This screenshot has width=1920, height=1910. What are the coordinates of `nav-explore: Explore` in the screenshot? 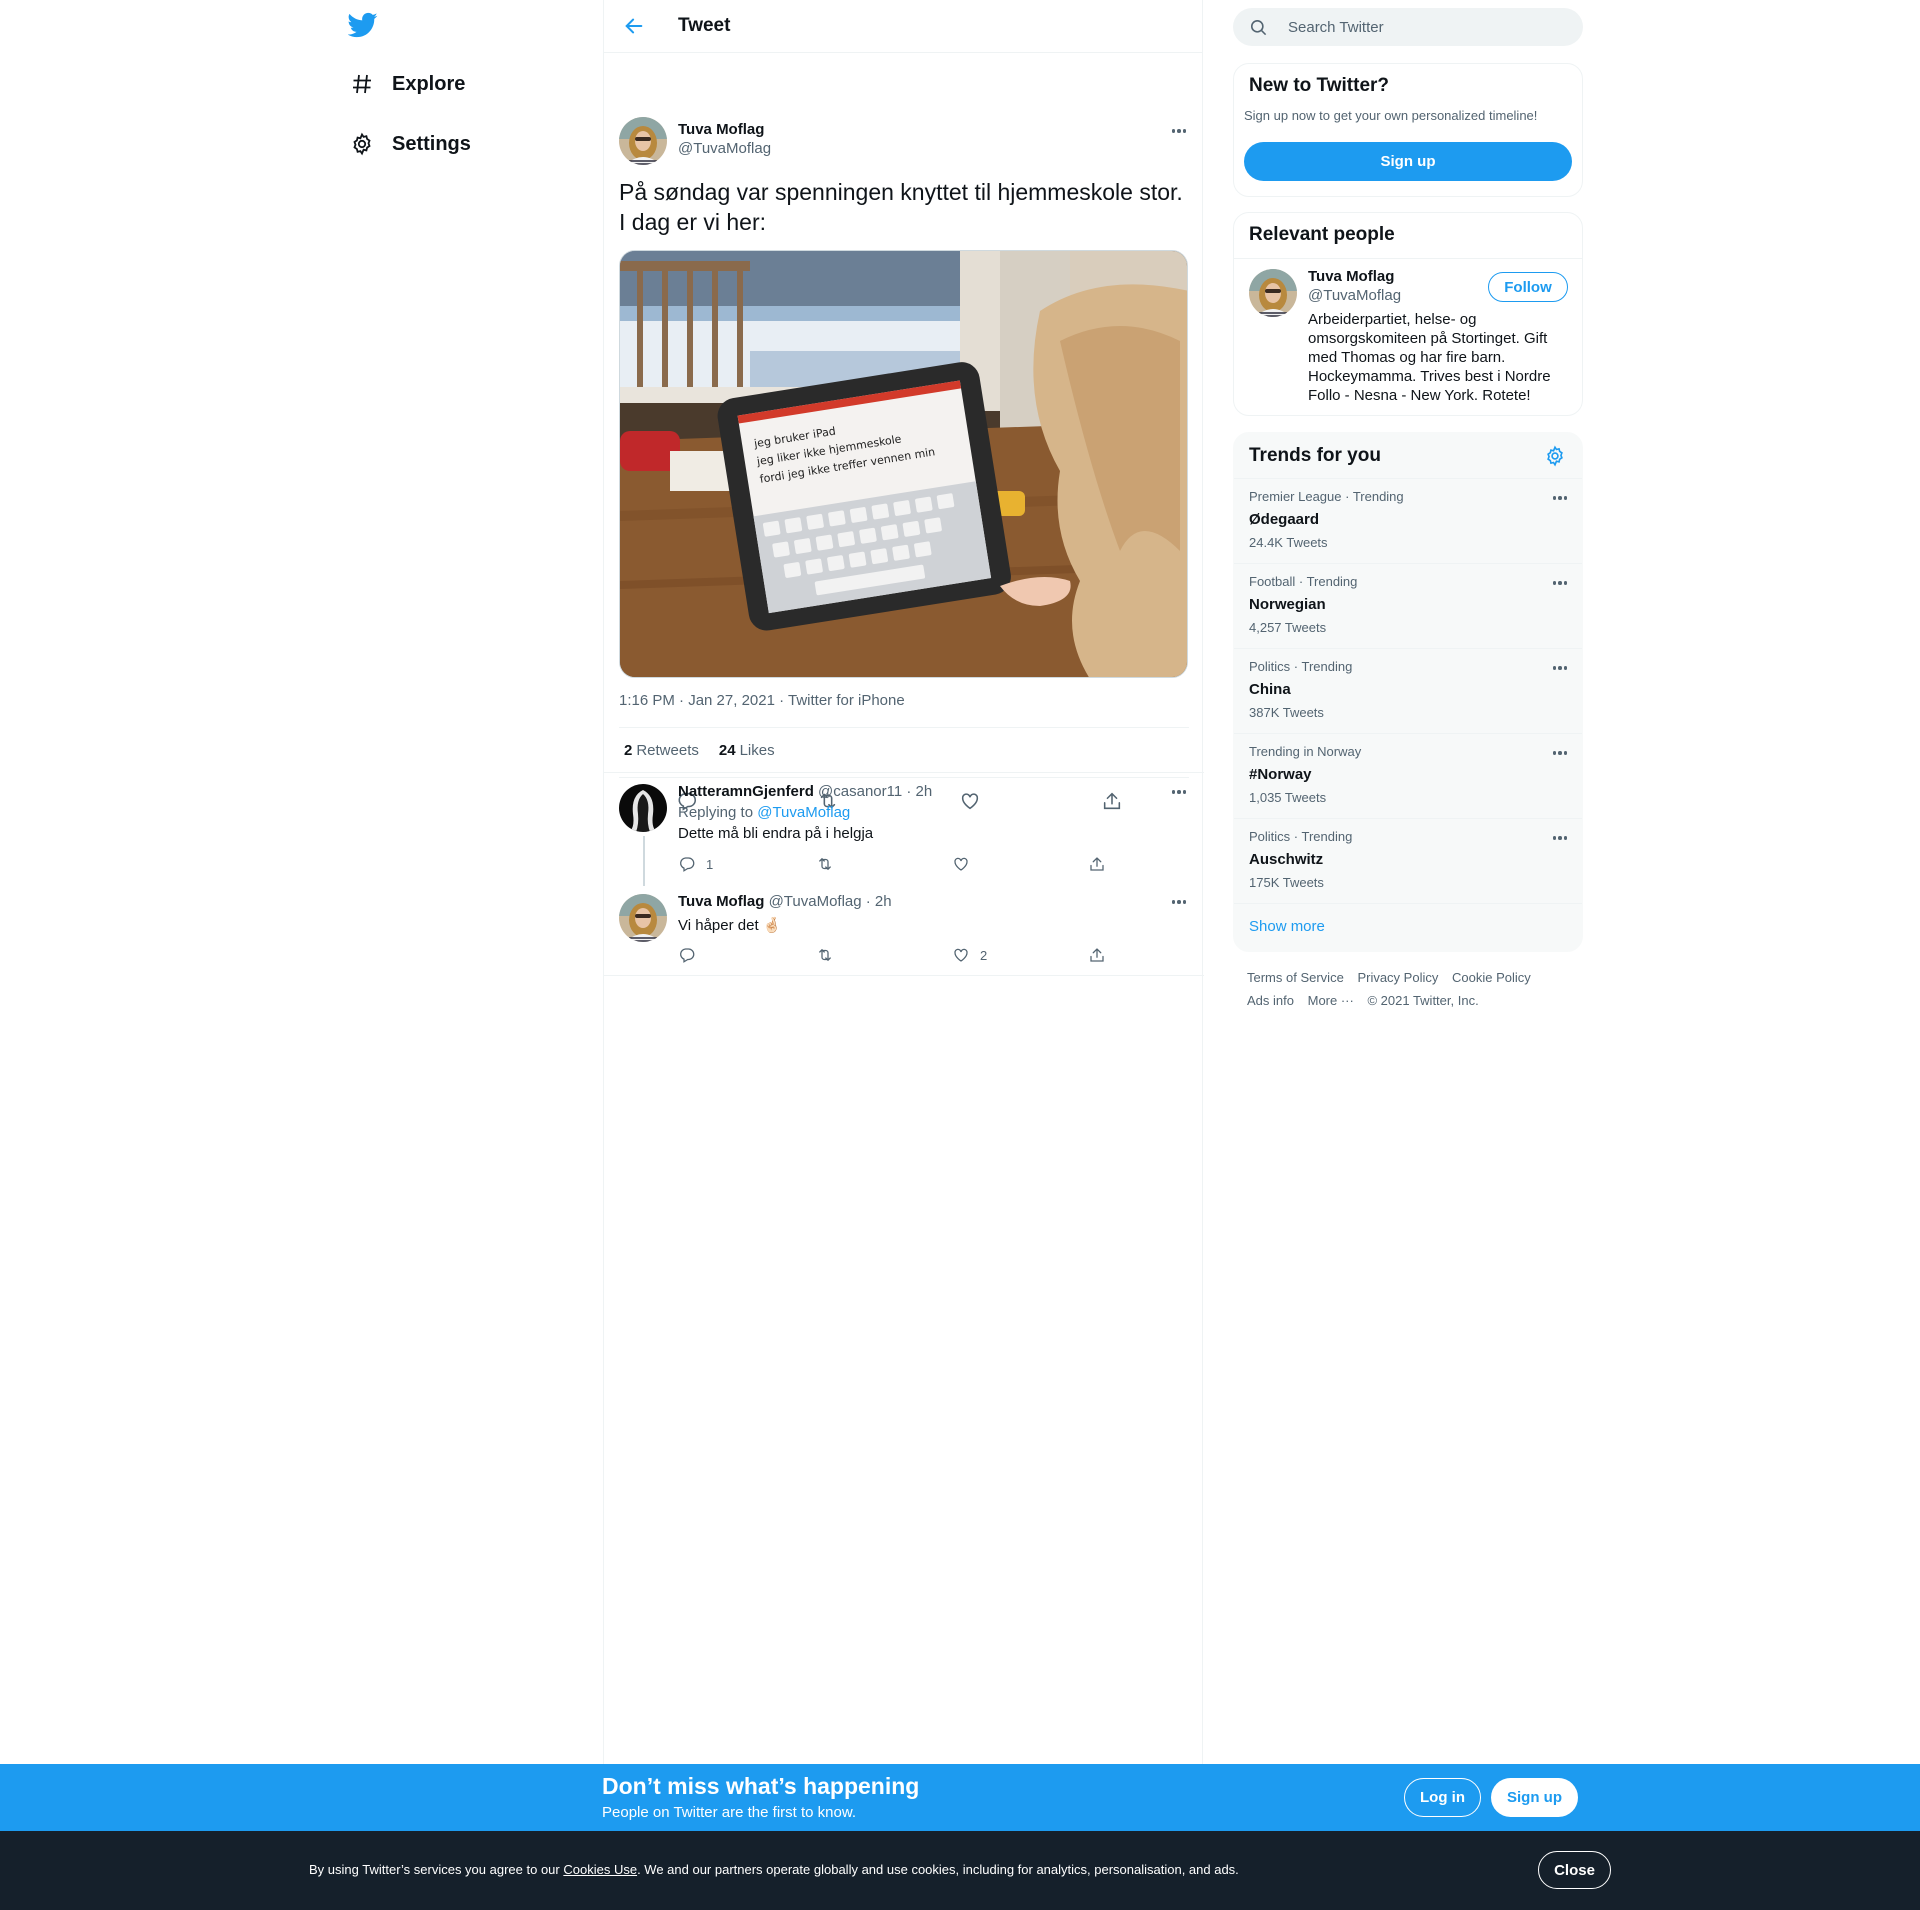 It's located at (406, 84).